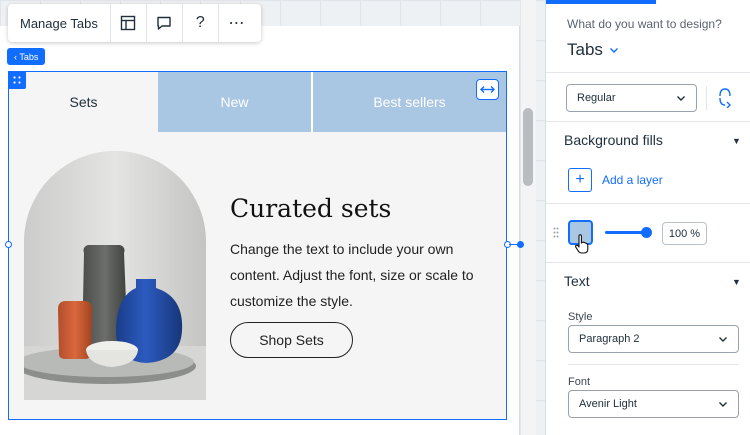 This screenshot has width=750, height=435. I want to click on element-breadcrumb-tag: ‹ Tabs, so click(26, 56).